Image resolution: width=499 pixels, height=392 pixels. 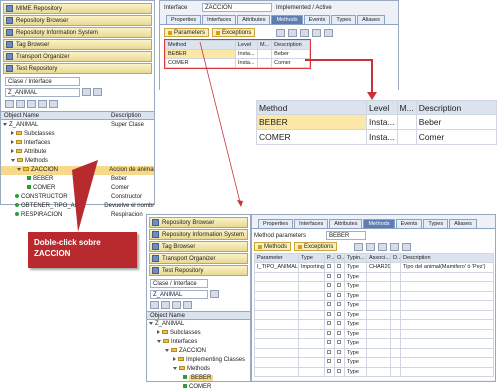 What do you see at coordinates (77, 215) in the screenshot?
I see `tree-node: RESPIRACION Respiracion` at bounding box center [77, 215].